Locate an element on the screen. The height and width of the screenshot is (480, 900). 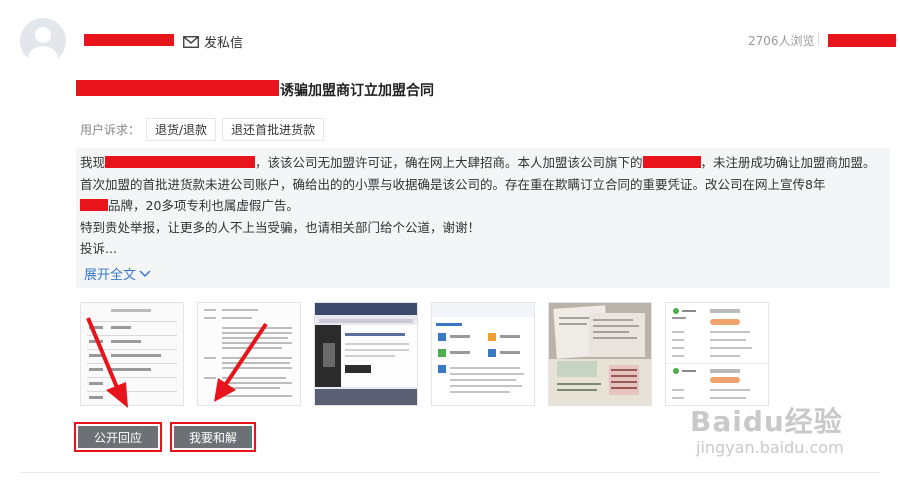
demand-tag-refund: 退货/退款 is located at coordinates (181, 129).